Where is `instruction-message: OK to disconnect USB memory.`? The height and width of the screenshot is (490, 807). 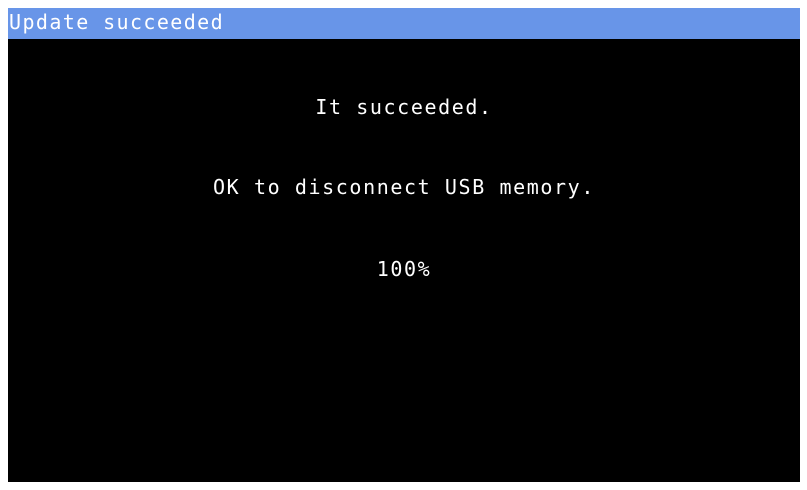
instruction-message: OK to disconnect USB memory. is located at coordinates (404, 187).